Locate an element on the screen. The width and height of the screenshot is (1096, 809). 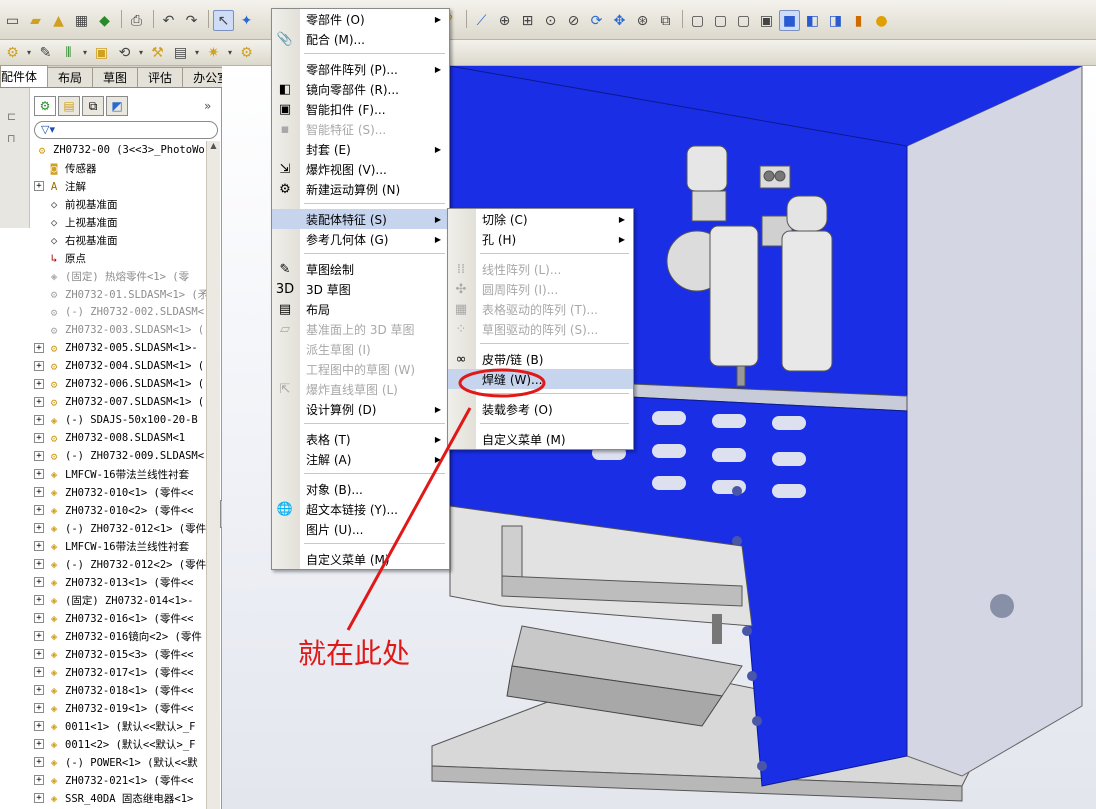
rebuild-icon: ✦ is located at coordinates (246, 20).